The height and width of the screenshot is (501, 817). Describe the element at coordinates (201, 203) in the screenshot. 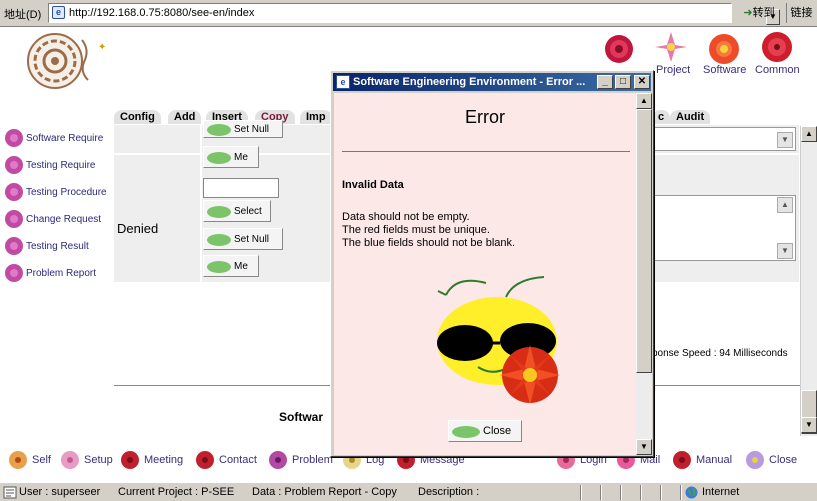

I see `column-divider` at that location.